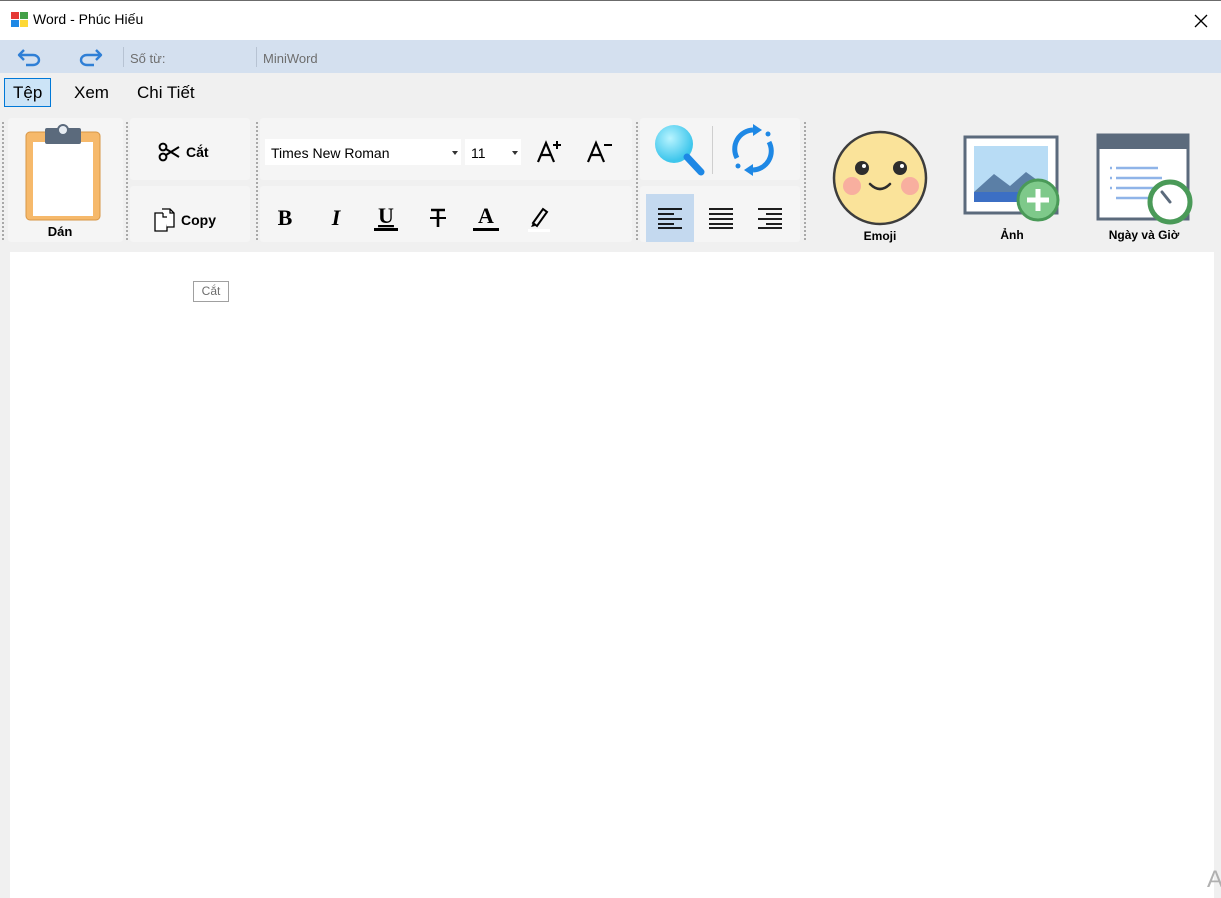 This screenshot has height=898, width=1221. I want to click on close-button, so click(1201, 20).